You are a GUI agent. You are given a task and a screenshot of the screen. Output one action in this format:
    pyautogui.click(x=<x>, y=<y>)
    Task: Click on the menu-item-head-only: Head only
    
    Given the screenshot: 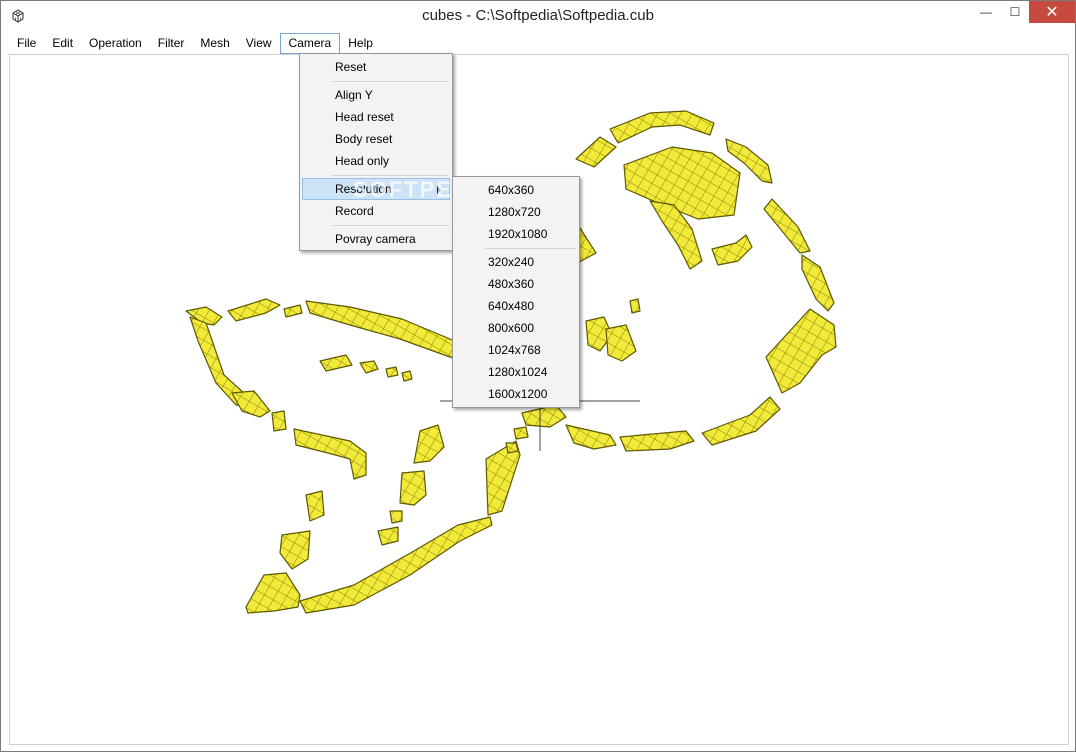 What is the action you would take?
    pyautogui.click(x=376, y=161)
    